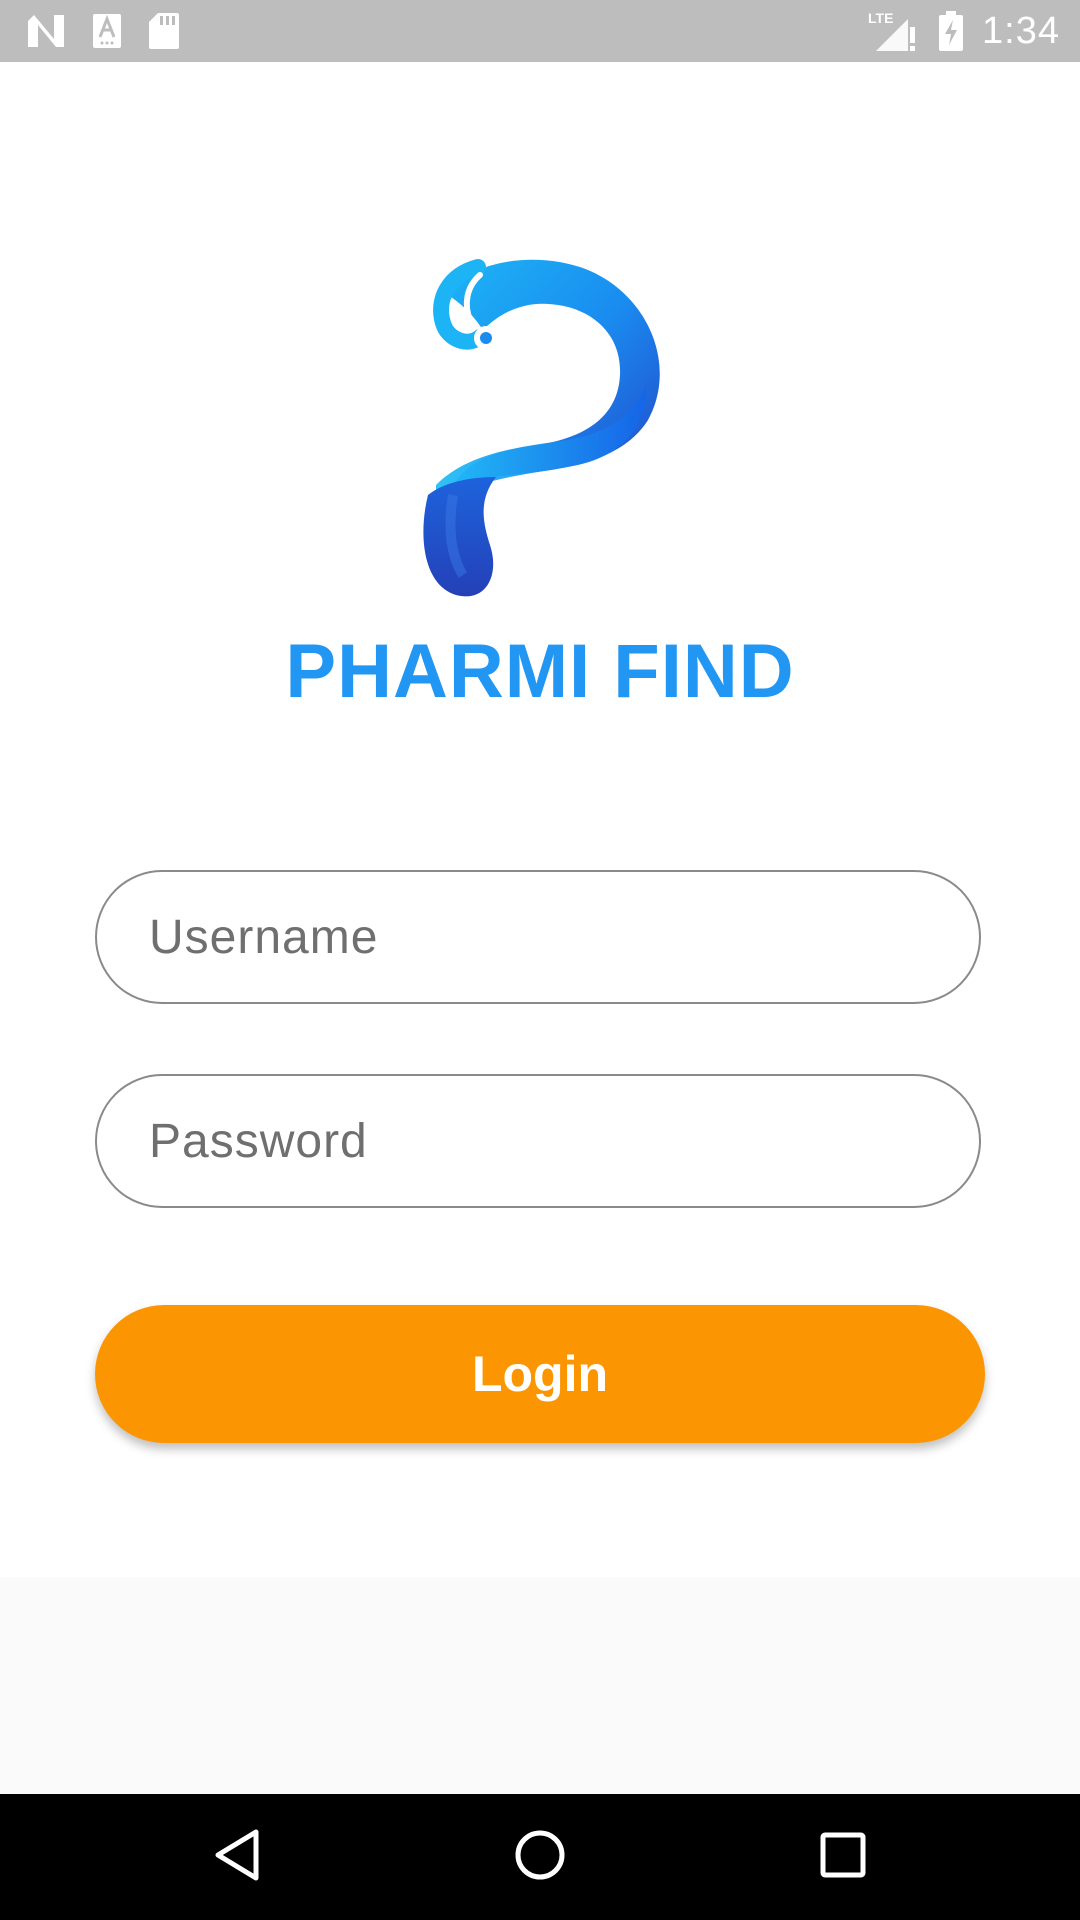  What do you see at coordinates (46, 31) in the screenshot?
I see `n-logo-icon` at bounding box center [46, 31].